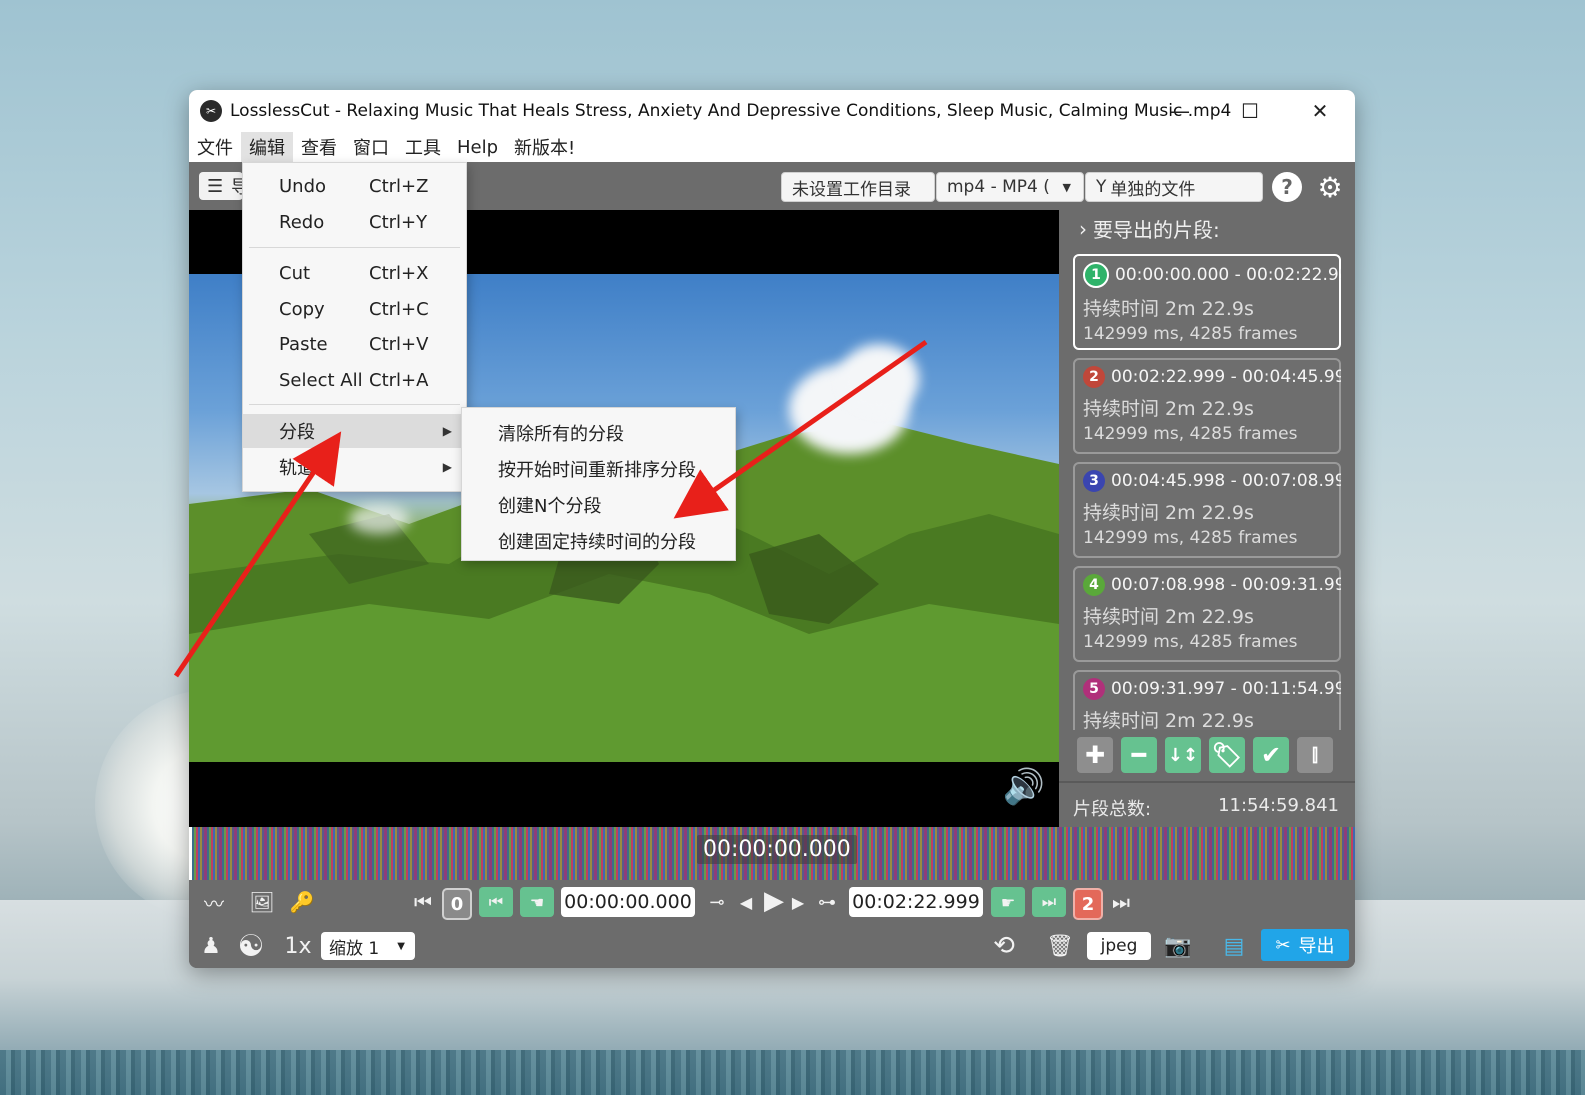 This screenshot has height=1095, width=1585. I want to click on clear-all-segments-item: 清除所有的分段, so click(561, 433).